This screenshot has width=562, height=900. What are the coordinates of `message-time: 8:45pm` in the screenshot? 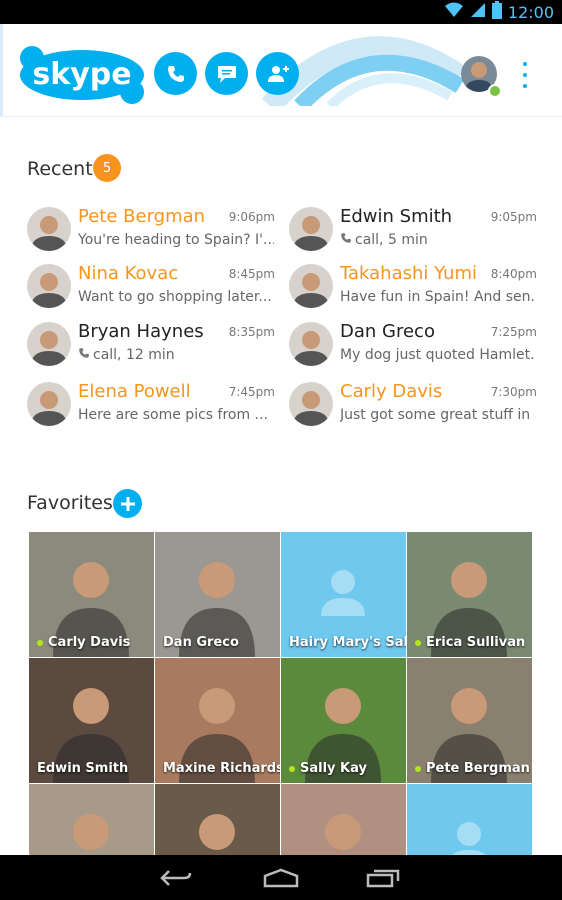 It's located at (251, 274).